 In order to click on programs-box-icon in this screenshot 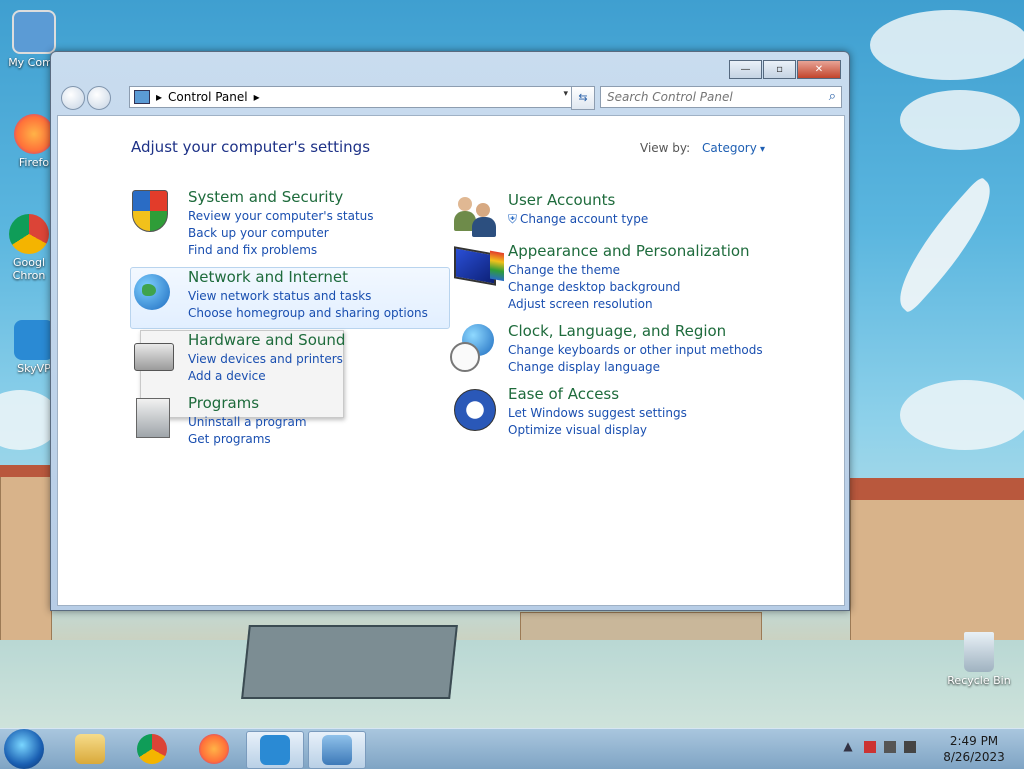, I will do `click(154, 418)`.